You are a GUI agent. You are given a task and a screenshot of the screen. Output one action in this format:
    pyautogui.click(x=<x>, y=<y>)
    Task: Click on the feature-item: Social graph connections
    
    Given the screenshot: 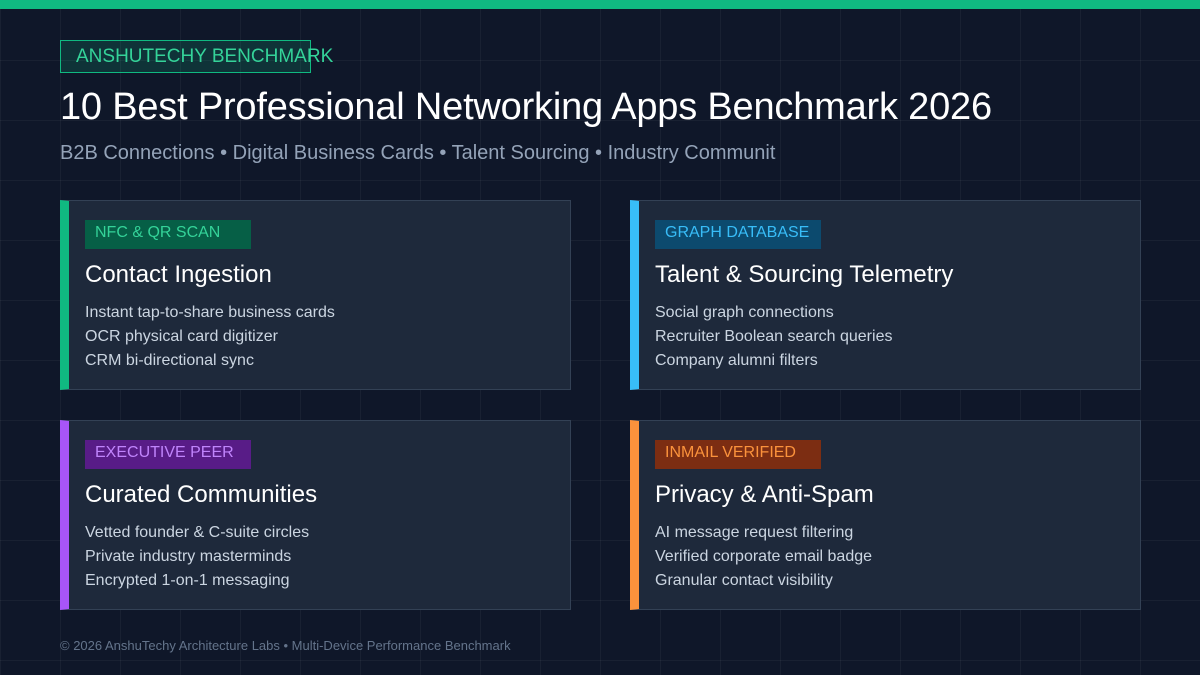 What is the action you would take?
    pyautogui.click(x=744, y=312)
    